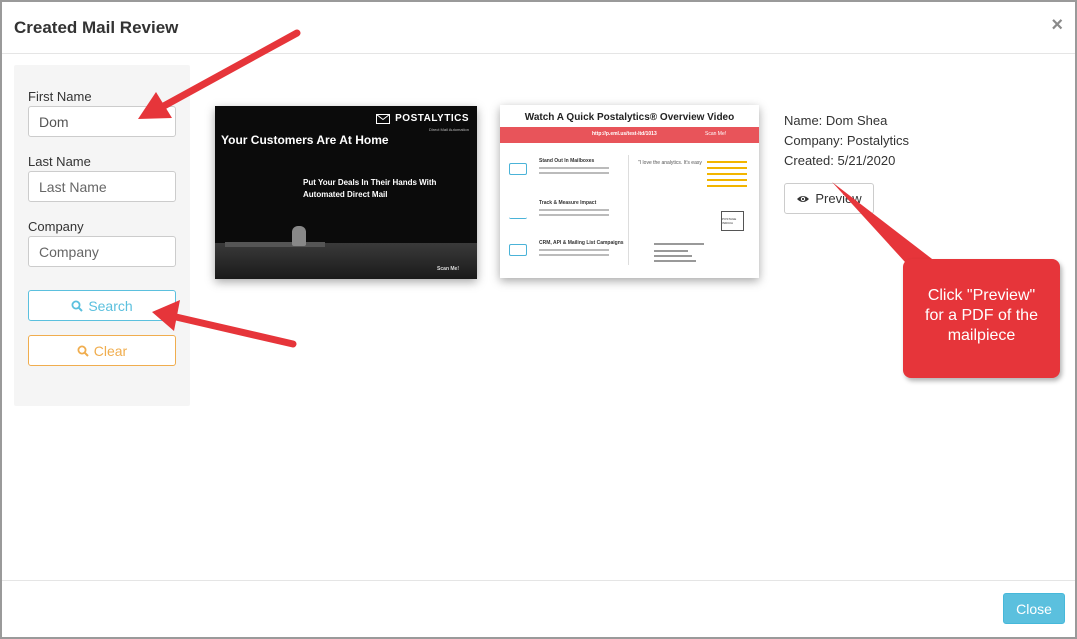 This screenshot has width=1077, height=639. I want to click on clear-button: Clear, so click(102, 350).